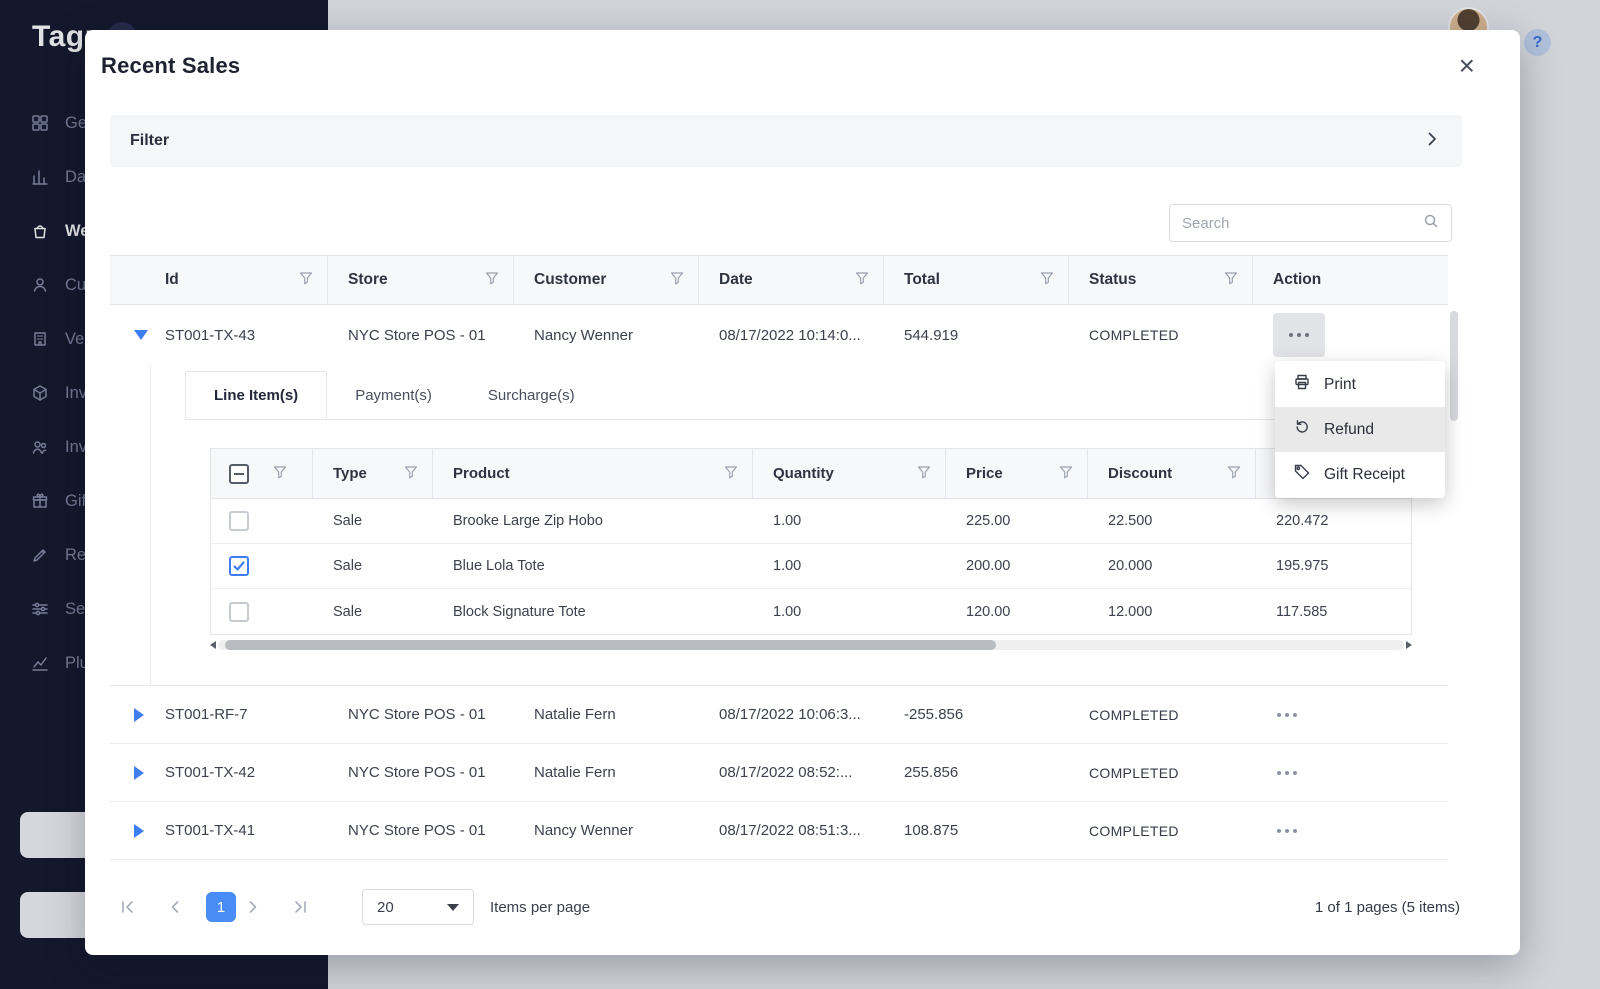 This screenshot has height=989, width=1600. I want to click on tag-icon, so click(1302, 474).